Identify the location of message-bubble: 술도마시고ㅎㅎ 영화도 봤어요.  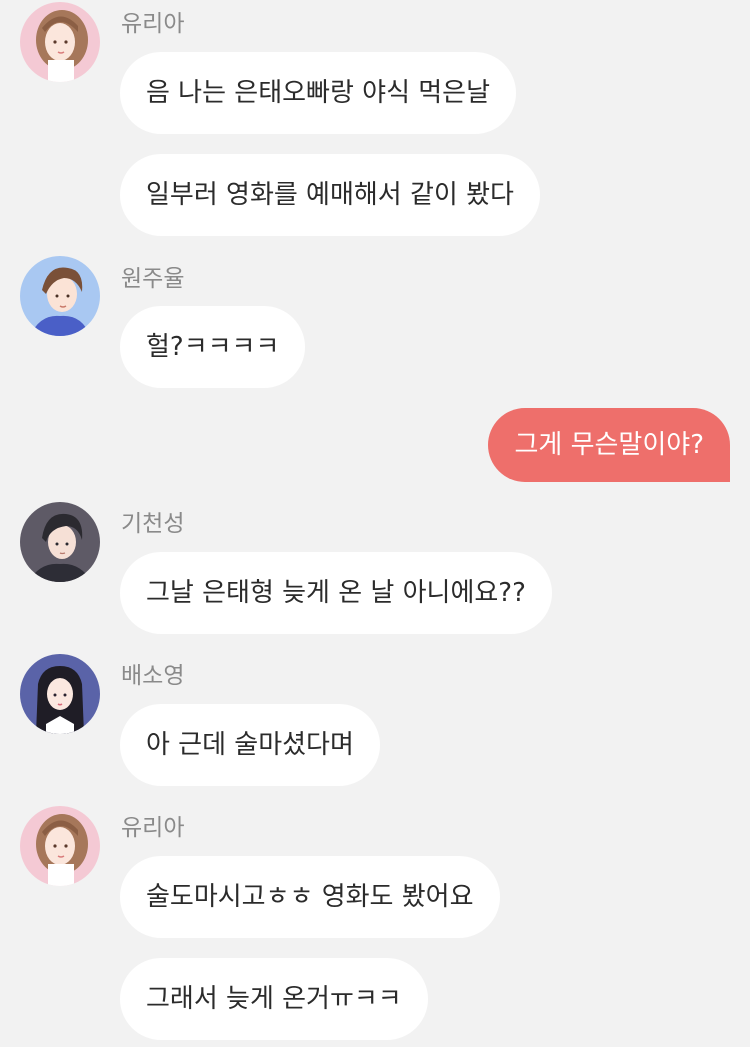
(310, 897).